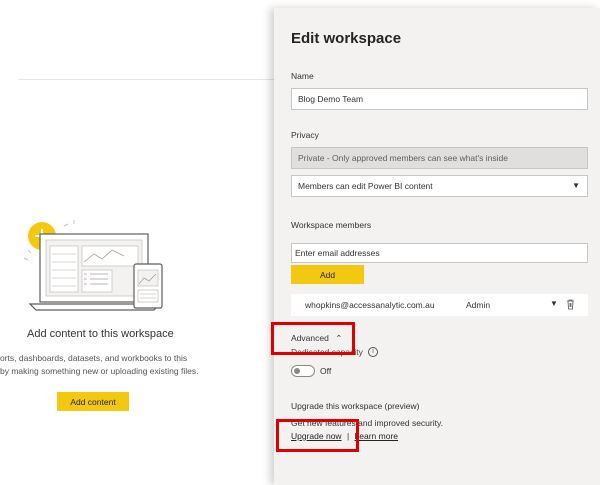 This screenshot has width=600, height=485. Describe the element at coordinates (303, 371) in the screenshot. I see `dedicated-capacity-toggle` at that location.